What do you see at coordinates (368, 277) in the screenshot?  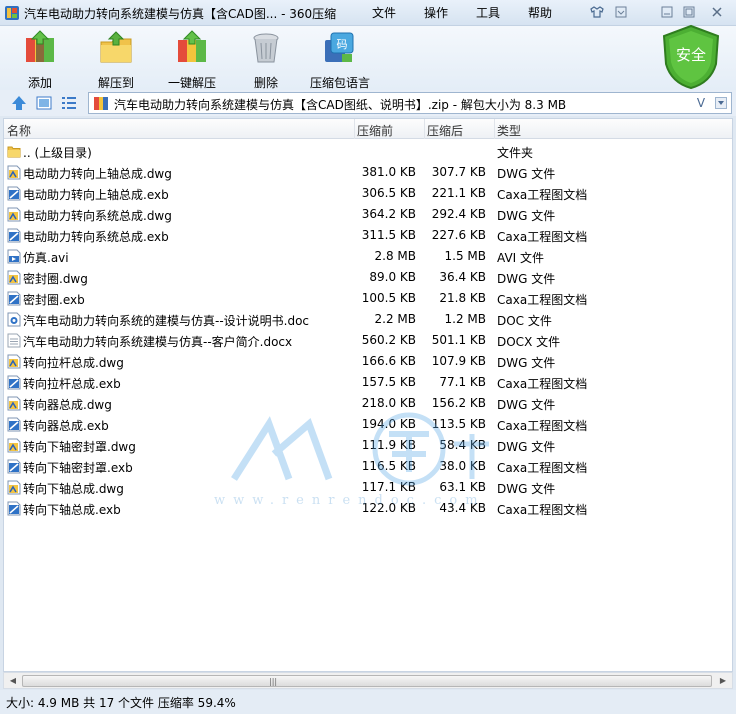 I see `table-row: 密封圈.dwg 89.0 KB 36.4 KB DWG 文件` at bounding box center [368, 277].